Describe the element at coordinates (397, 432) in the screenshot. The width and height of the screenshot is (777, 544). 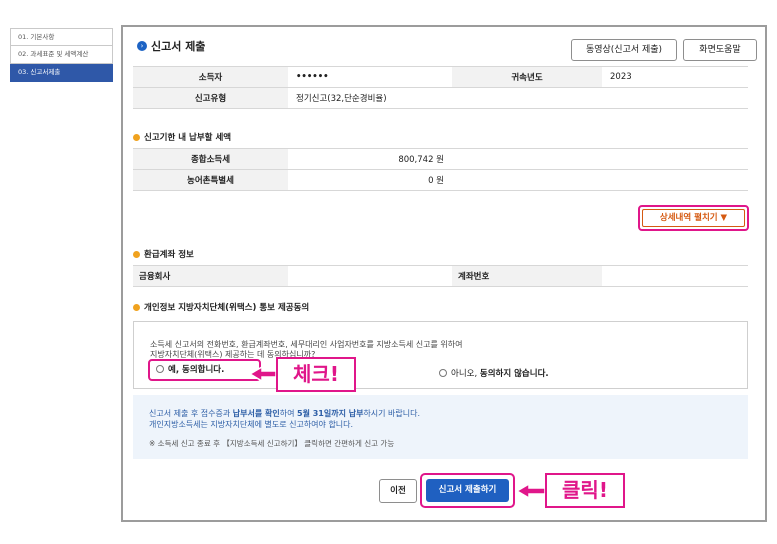
I see `annotation-arrows` at that location.